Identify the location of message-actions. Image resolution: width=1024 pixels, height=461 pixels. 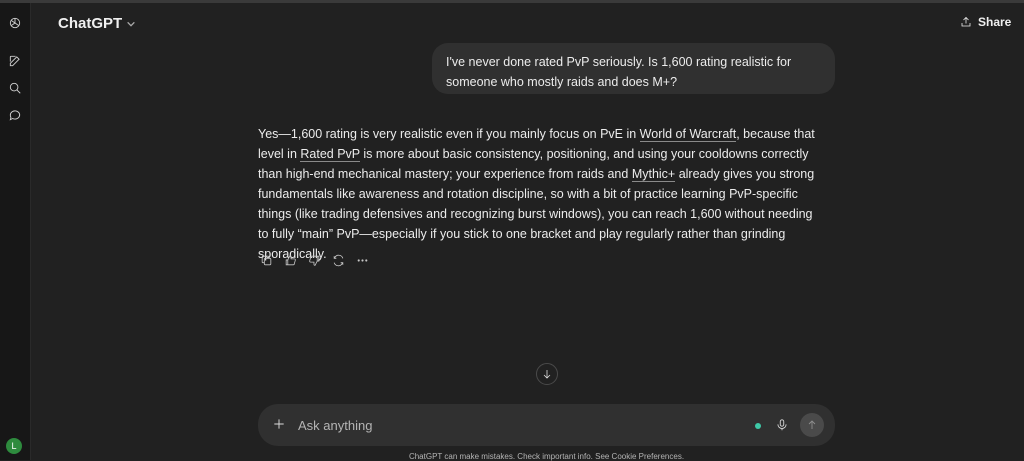
(314, 260).